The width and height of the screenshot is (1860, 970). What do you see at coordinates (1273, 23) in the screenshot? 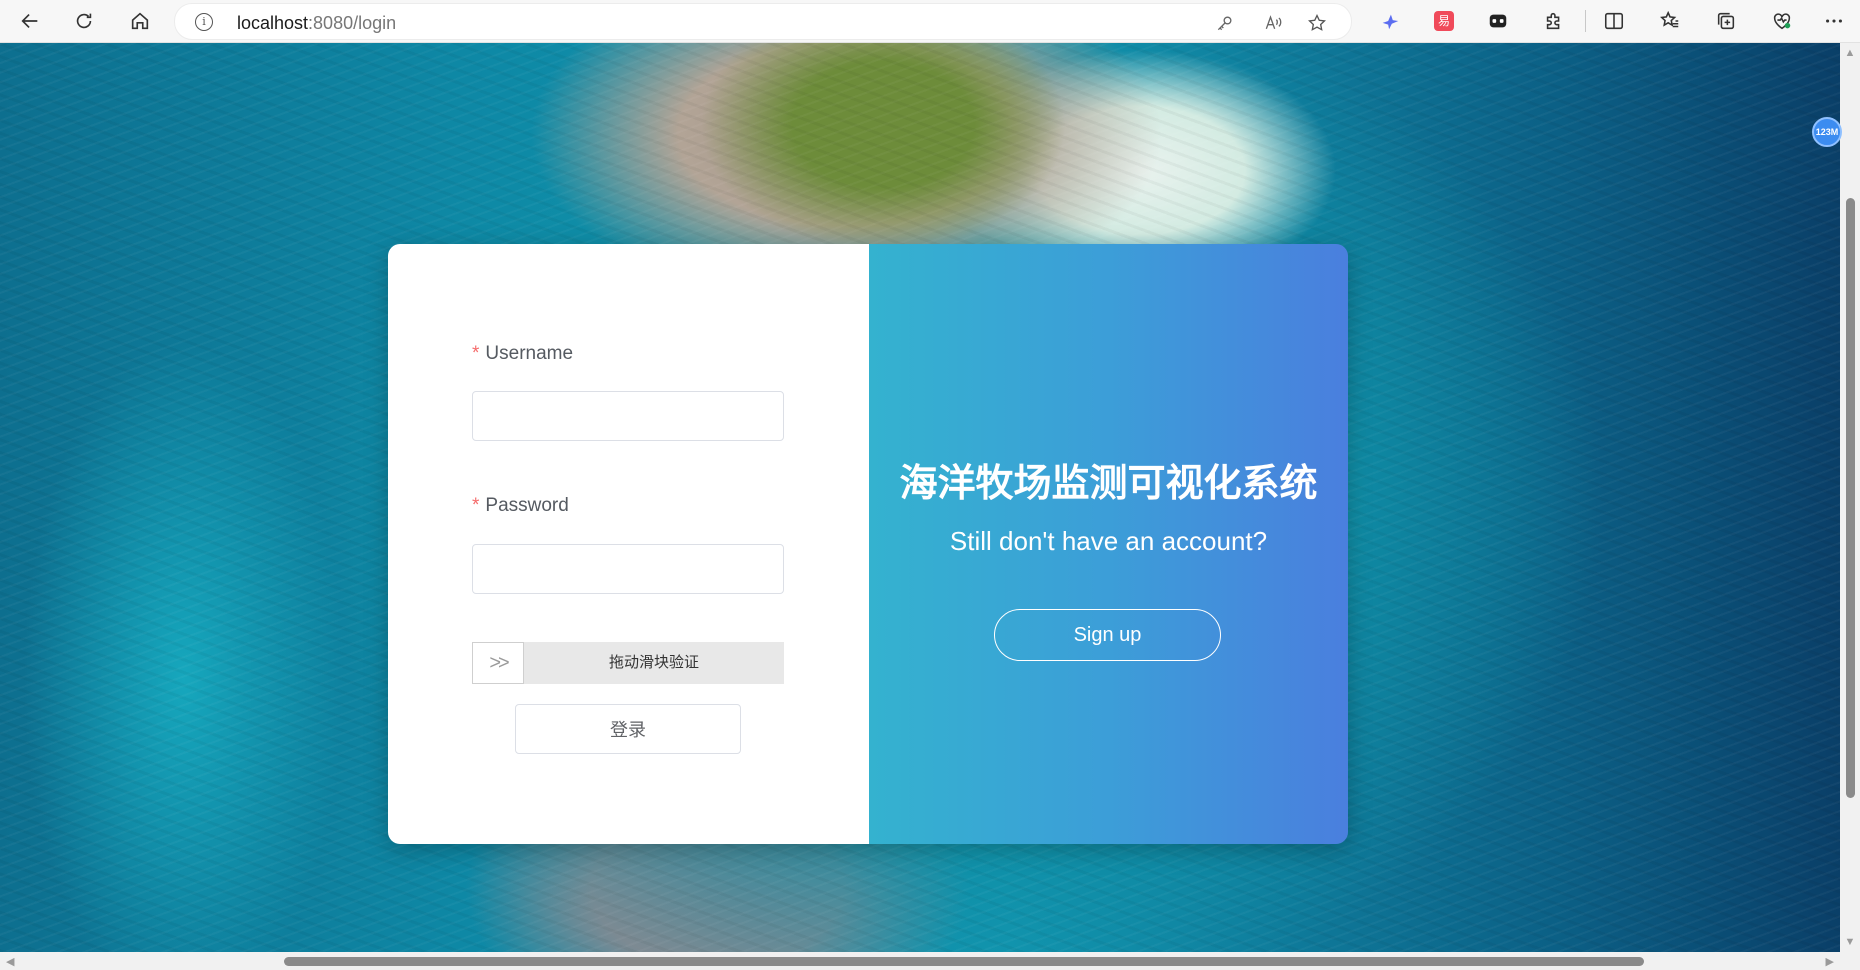
I see `read-aloud-icon` at bounding box center [1273, 23].